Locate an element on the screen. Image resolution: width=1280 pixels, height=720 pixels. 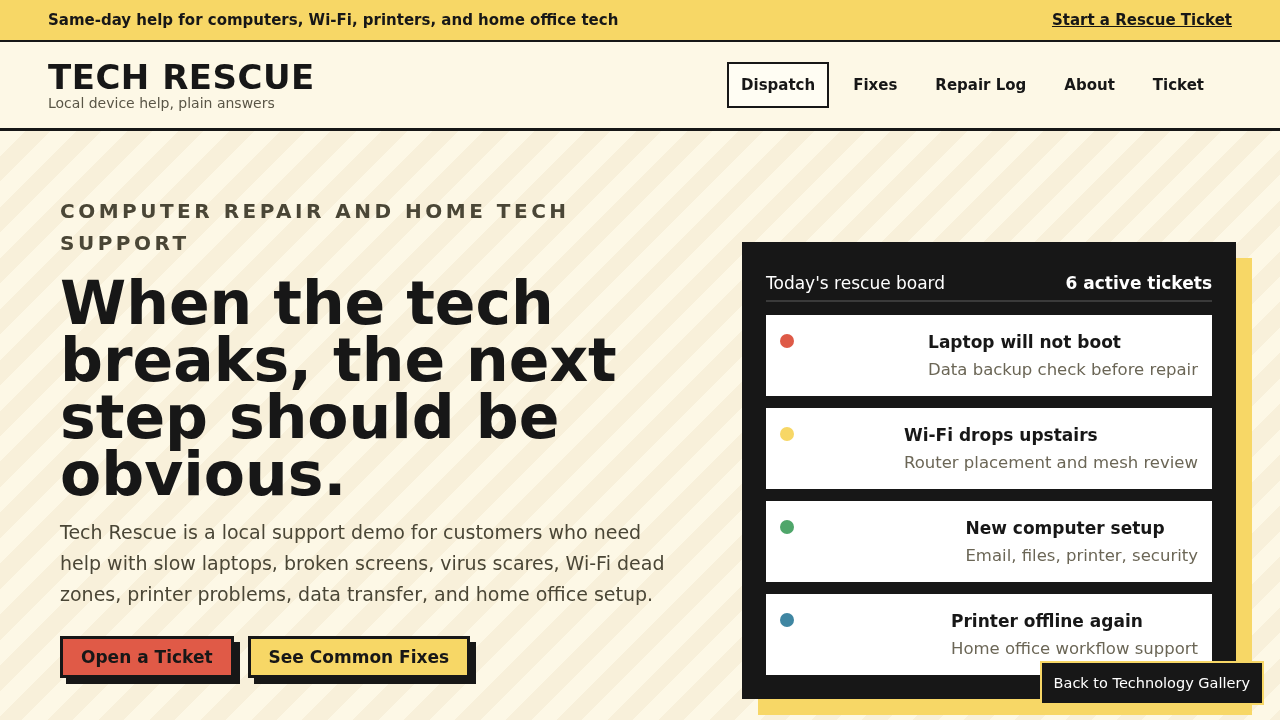
nav-link: About is located at coordinates (1089, 85).